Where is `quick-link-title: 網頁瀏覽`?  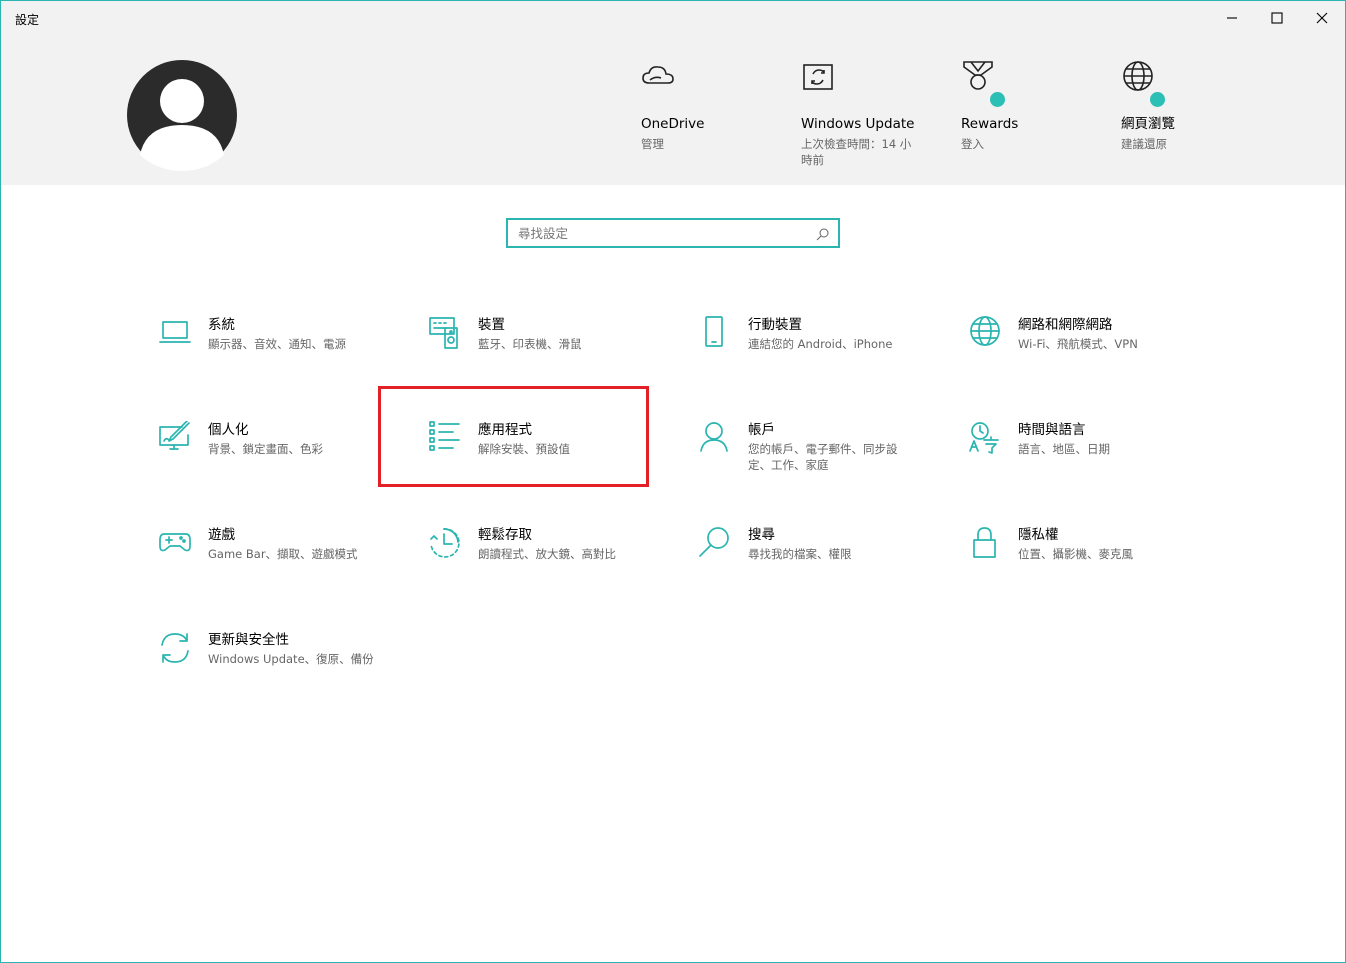 quick-link-title: 網頁瀏覽 is located at coordinates (1148, 124).